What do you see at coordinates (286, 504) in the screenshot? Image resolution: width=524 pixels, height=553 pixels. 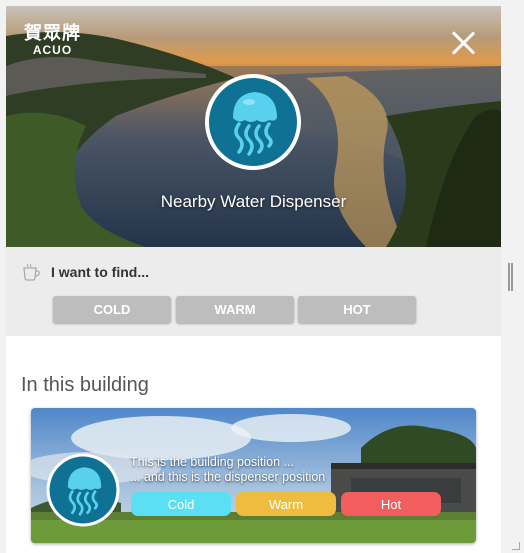 I see `warm-tag: Warm` at bounding box center [286, 504].